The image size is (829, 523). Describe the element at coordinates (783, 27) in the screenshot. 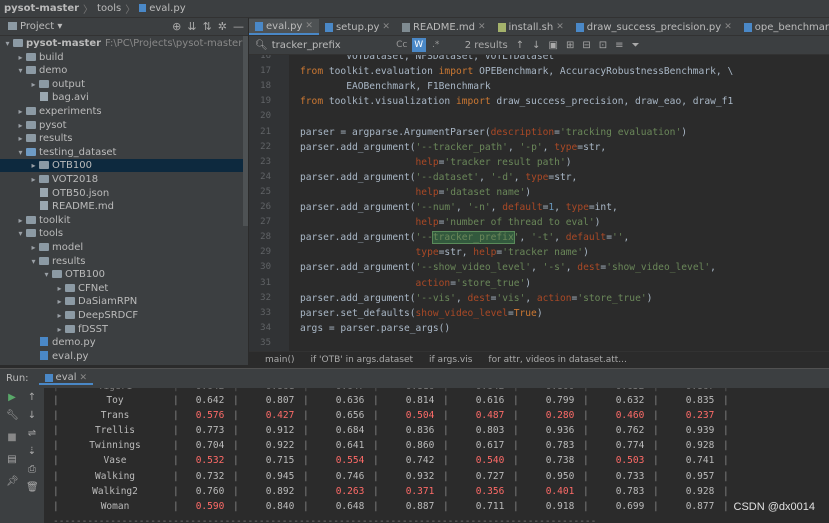

I see `editor-tab: ope_benchmark.py✕` at that location.